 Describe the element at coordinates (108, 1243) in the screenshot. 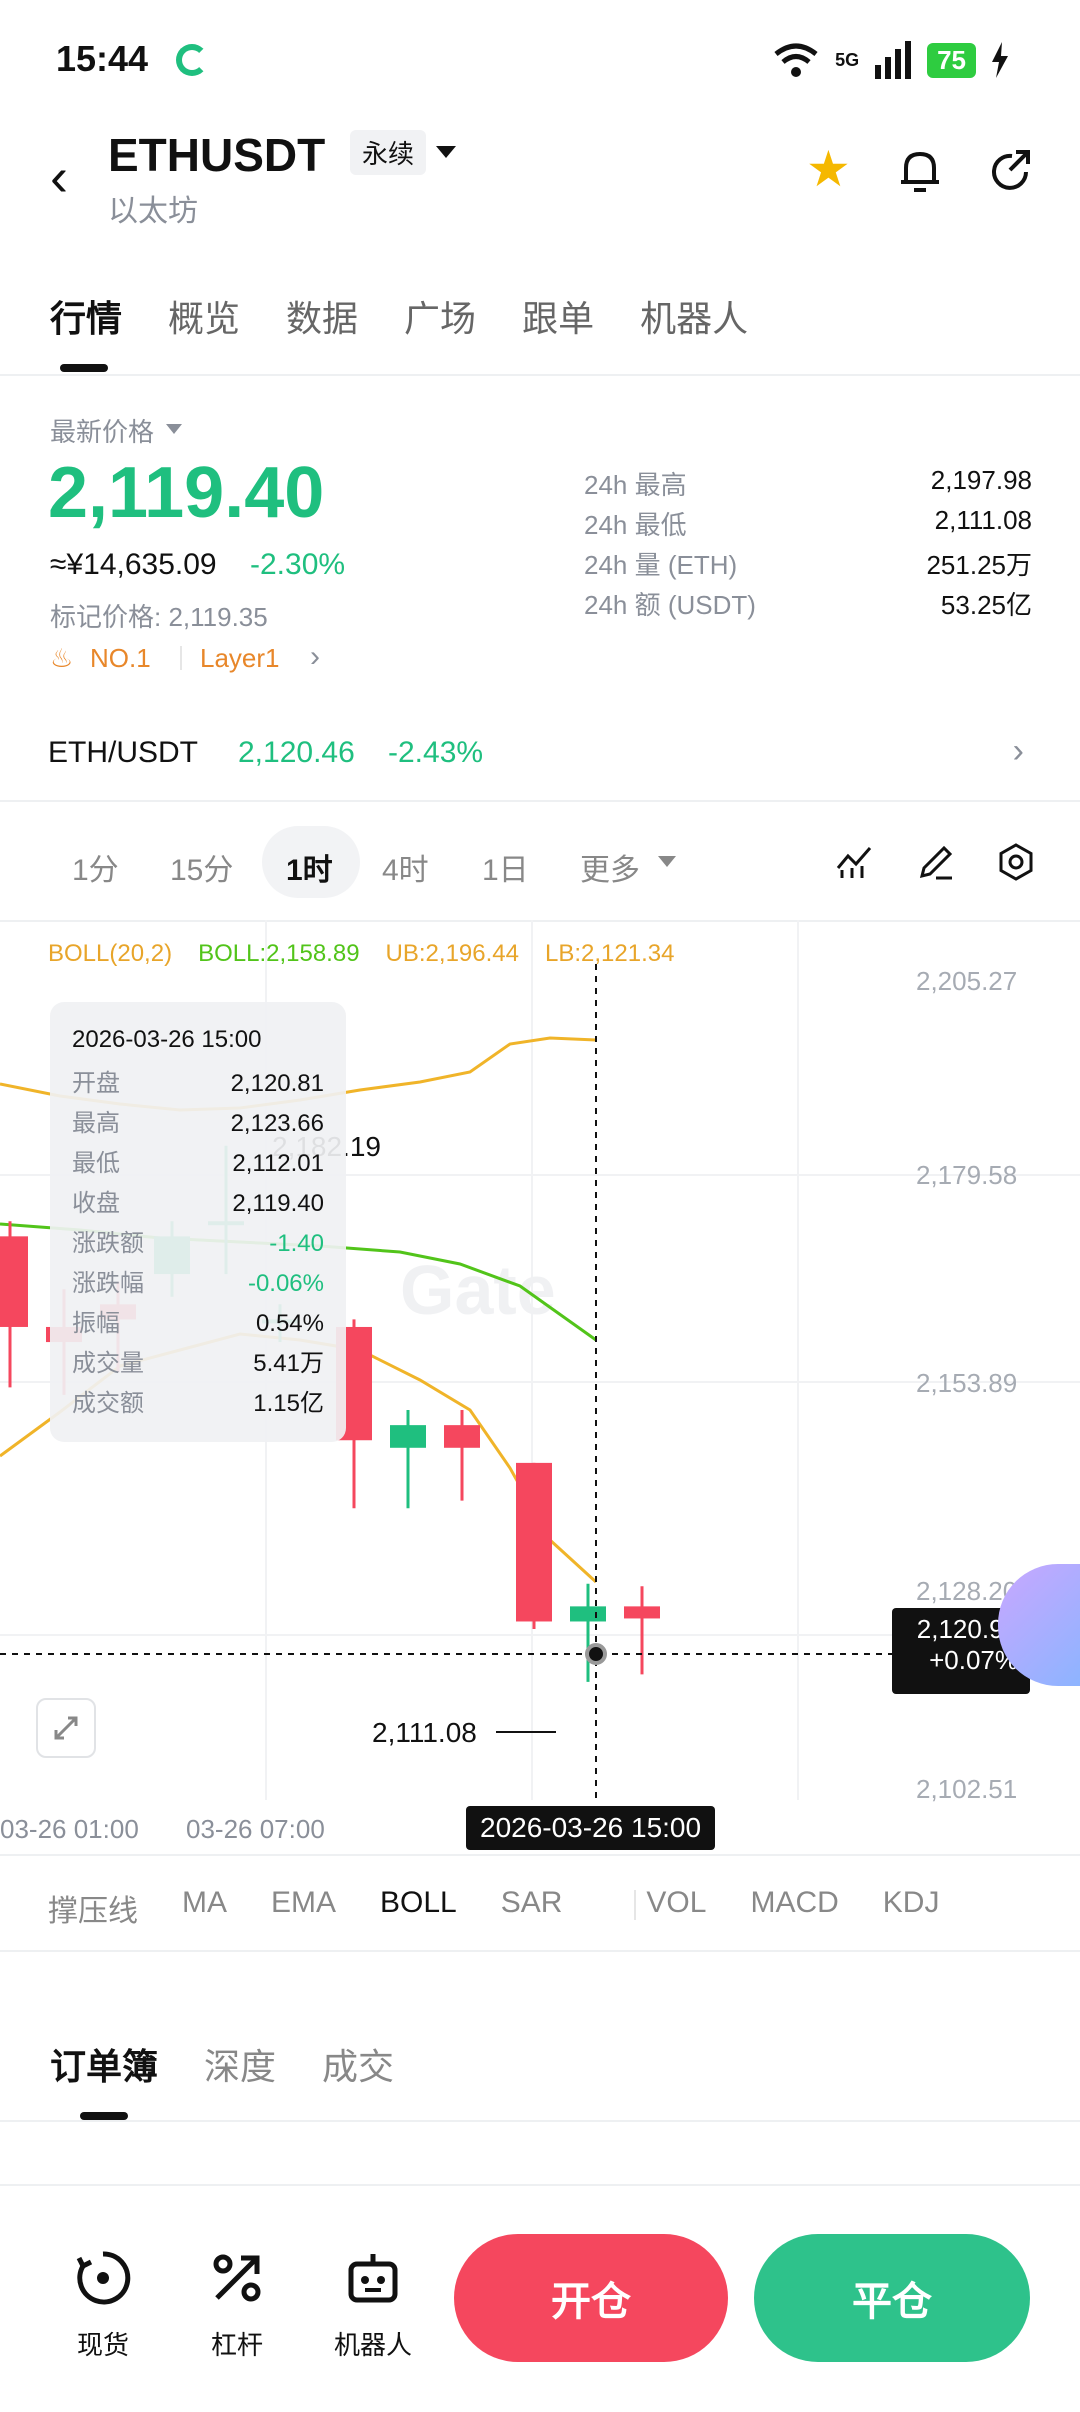

I see `tooltip-key: 涨跌额` at that location.